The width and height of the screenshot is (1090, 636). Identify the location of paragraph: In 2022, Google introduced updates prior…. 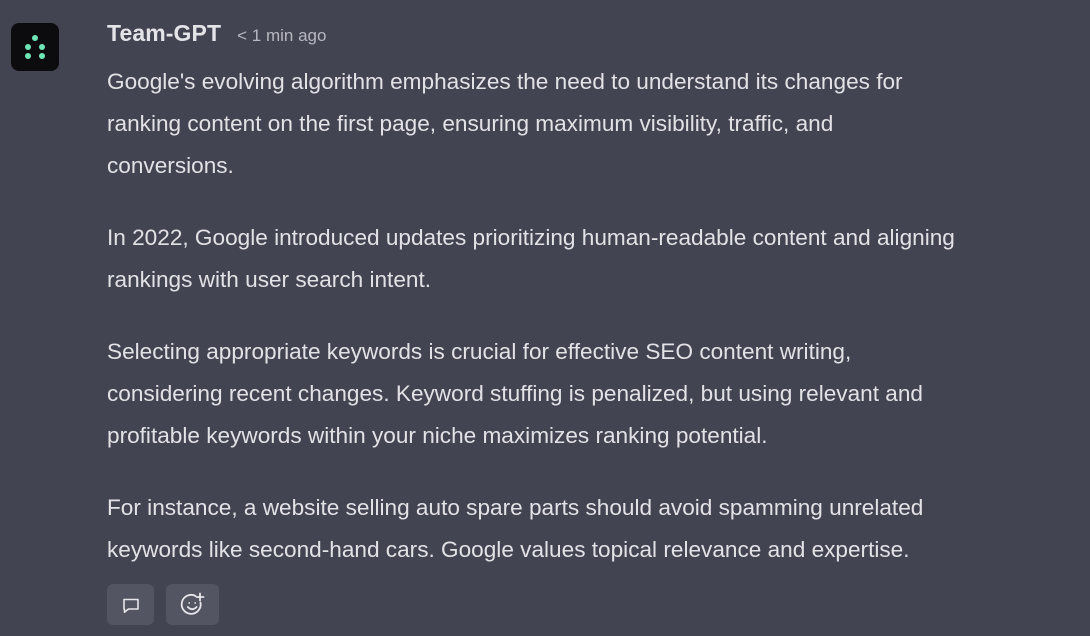
(594, 259).